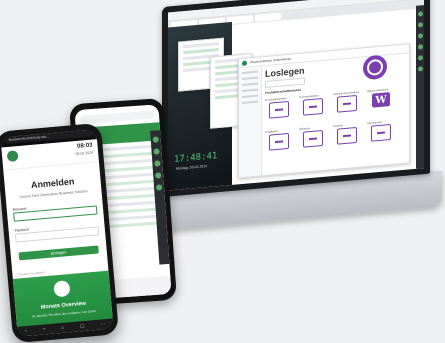 This screenshot has width=445, height=343. I want to click on tile-wikipedia: Wikipedia, so click(313, 140).